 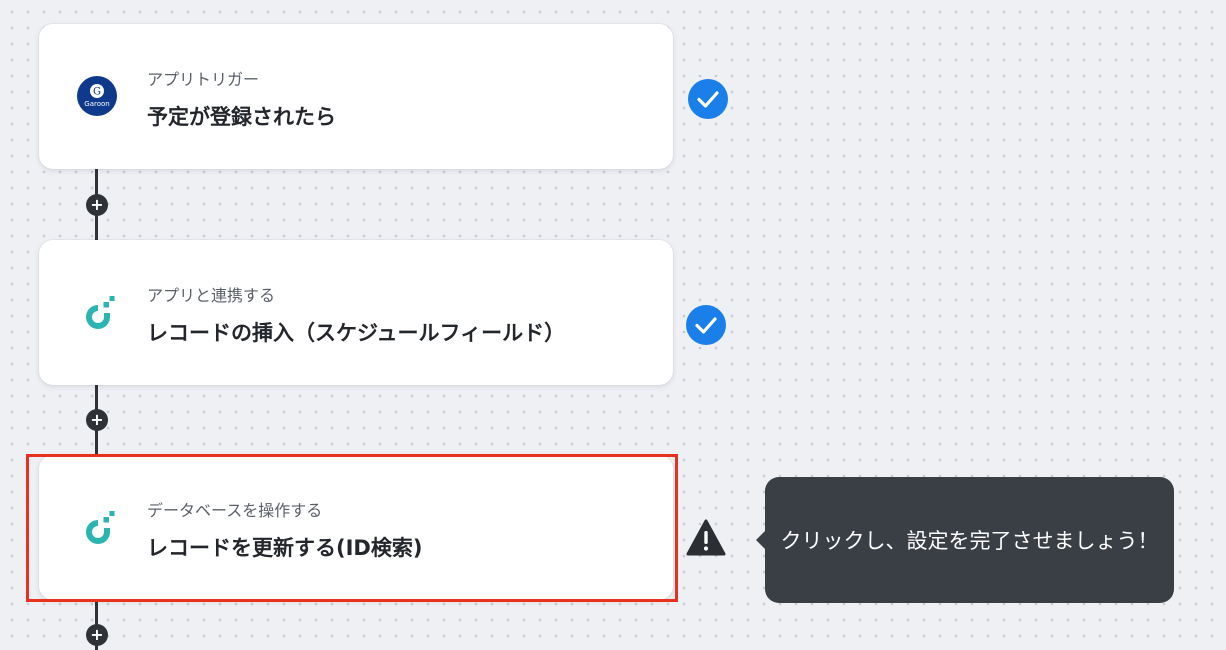 I want to click on garoon-logo-icon: G Garoon, so click(x=97, y=96).